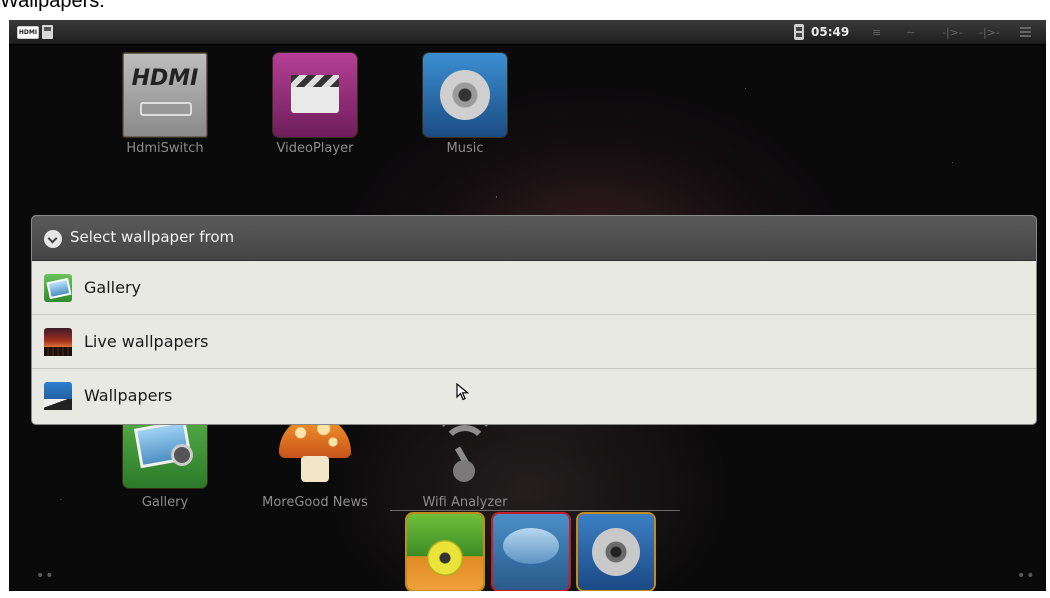  I want to click on caption-title: Wallpapers:, so click(52, 6).